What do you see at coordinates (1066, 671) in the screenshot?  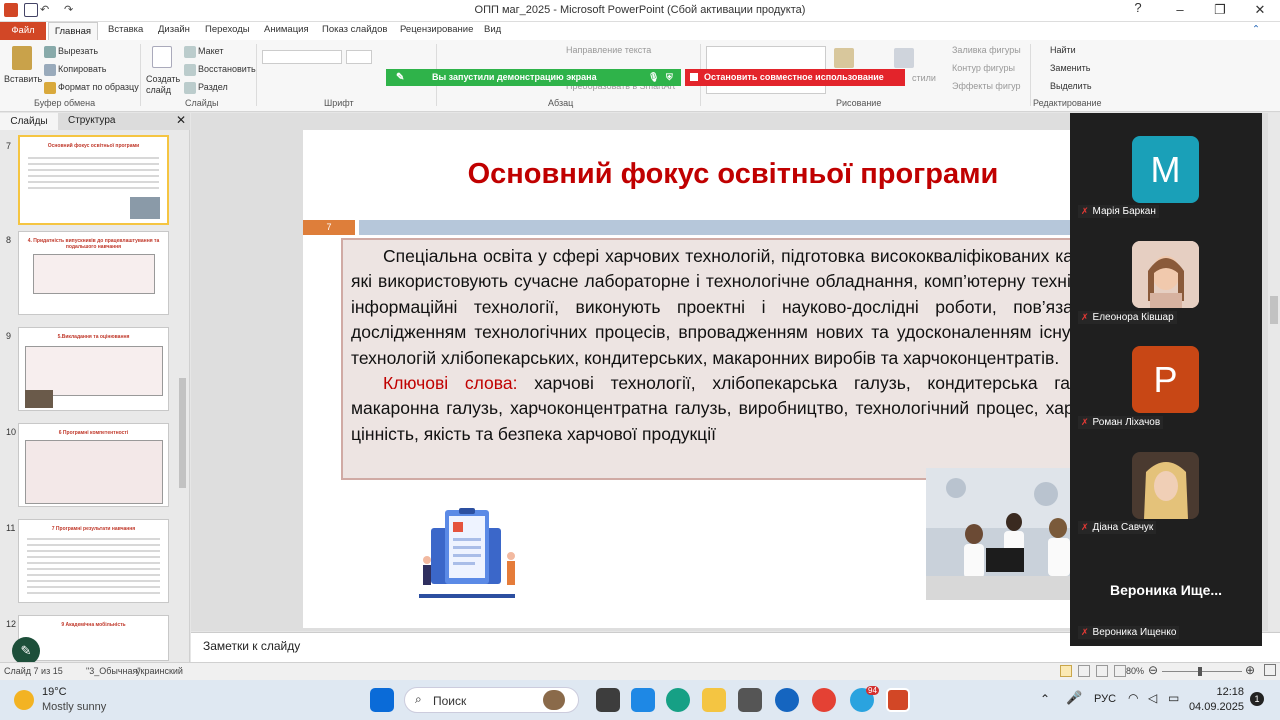 I see `normal-view-icon` at bounding box center [1066, 671].